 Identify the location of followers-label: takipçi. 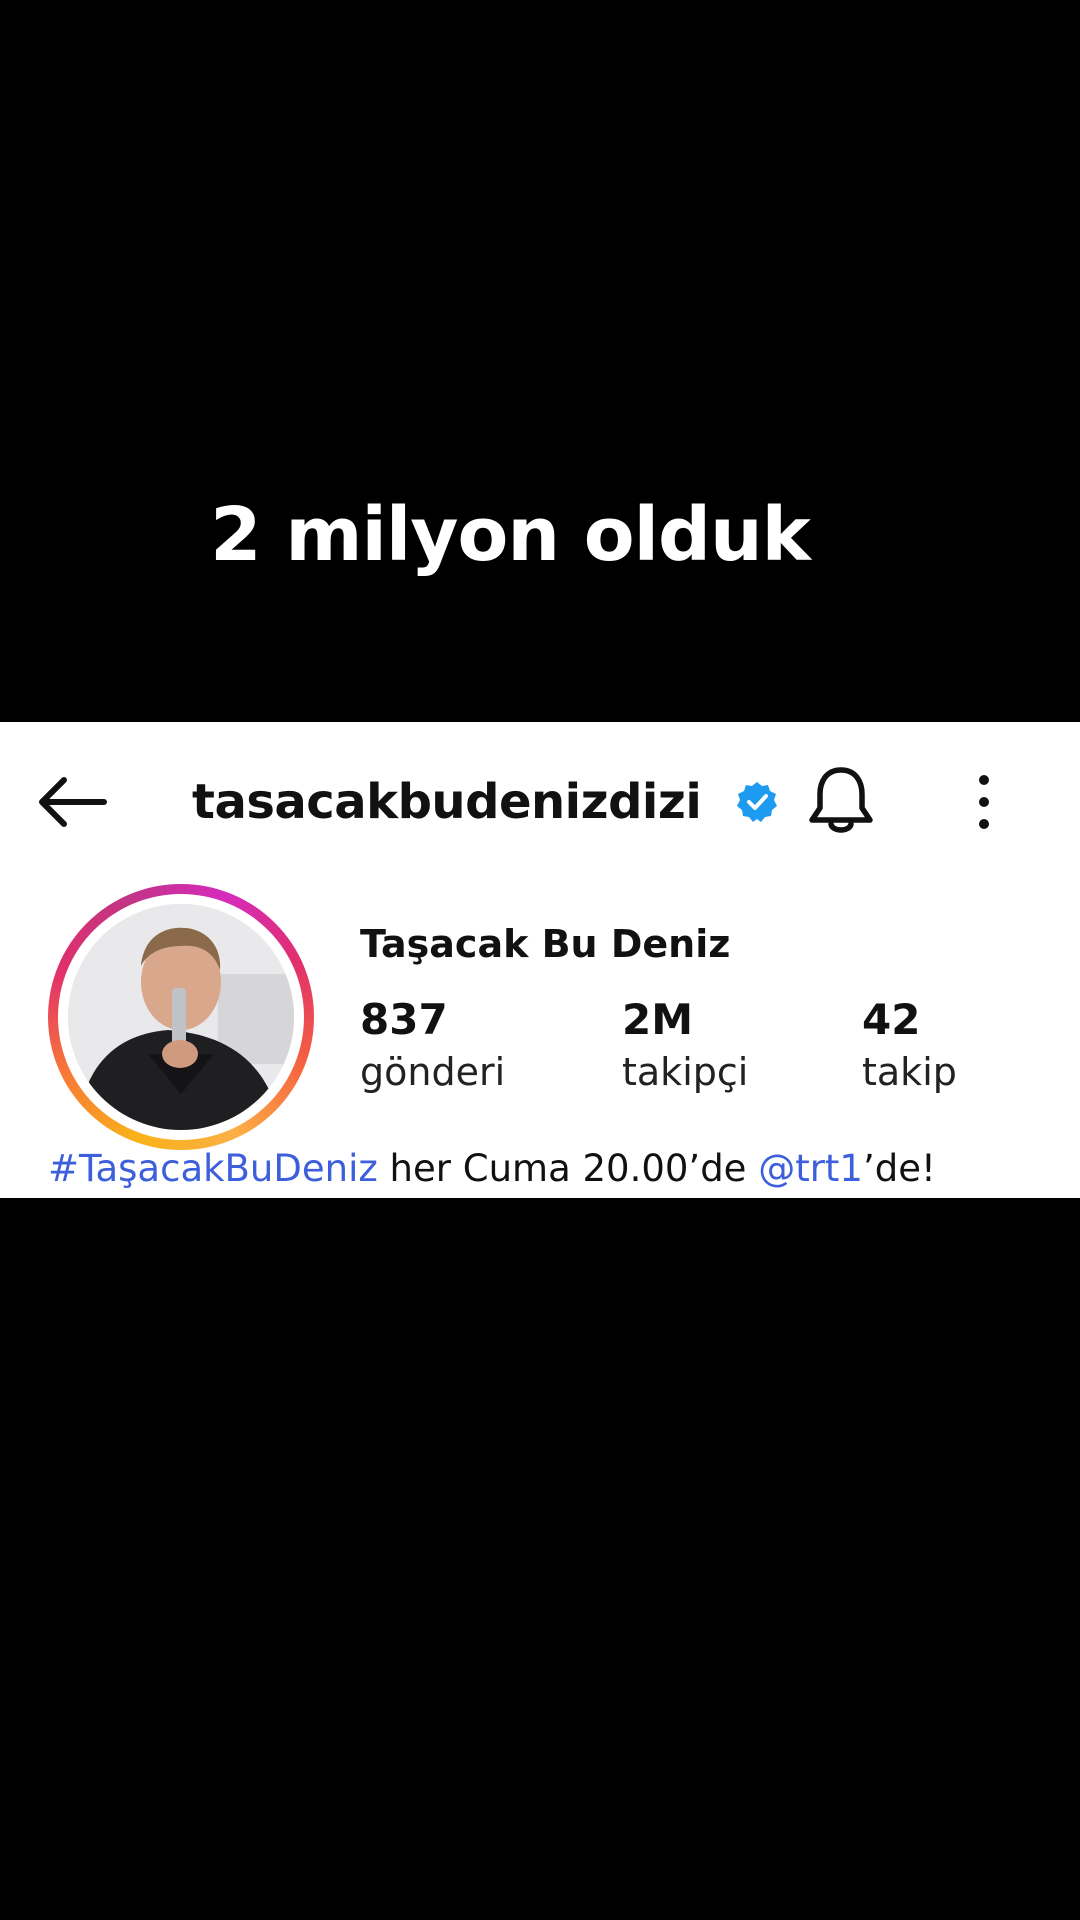
(685, 1072).